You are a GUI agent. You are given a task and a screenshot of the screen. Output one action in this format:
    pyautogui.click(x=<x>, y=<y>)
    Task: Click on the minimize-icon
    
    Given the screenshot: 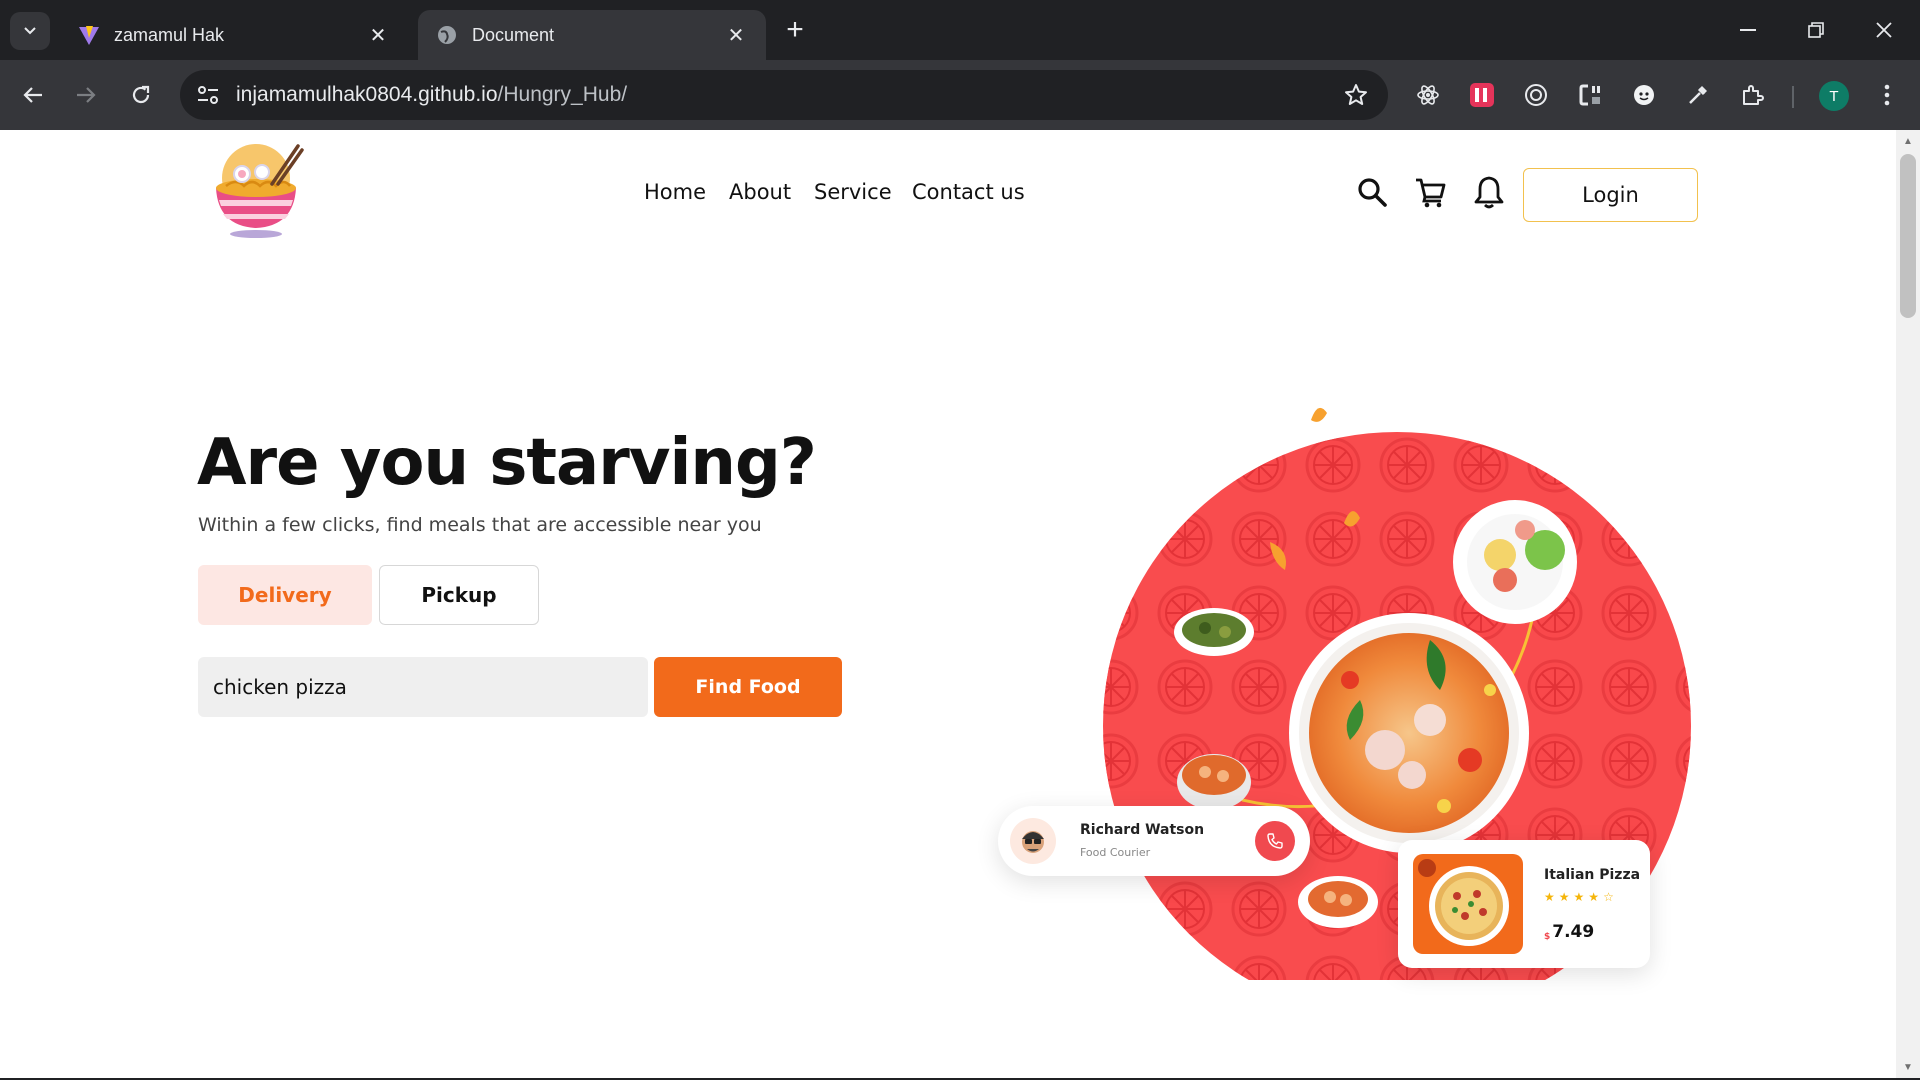 What is the action you would take?
    pyautogui.click(x=1748, y=30)
    